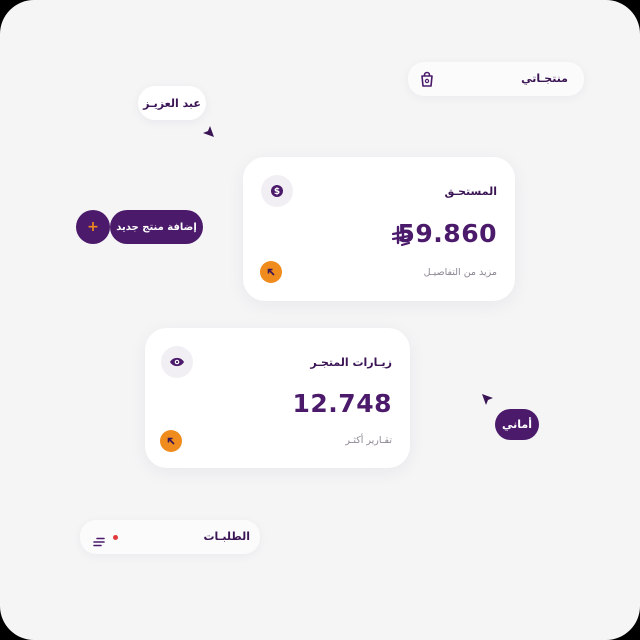  Describe the element at coordinates (226, 536) in the screenshot. I see `orders-label: الطلبـات` at that location.